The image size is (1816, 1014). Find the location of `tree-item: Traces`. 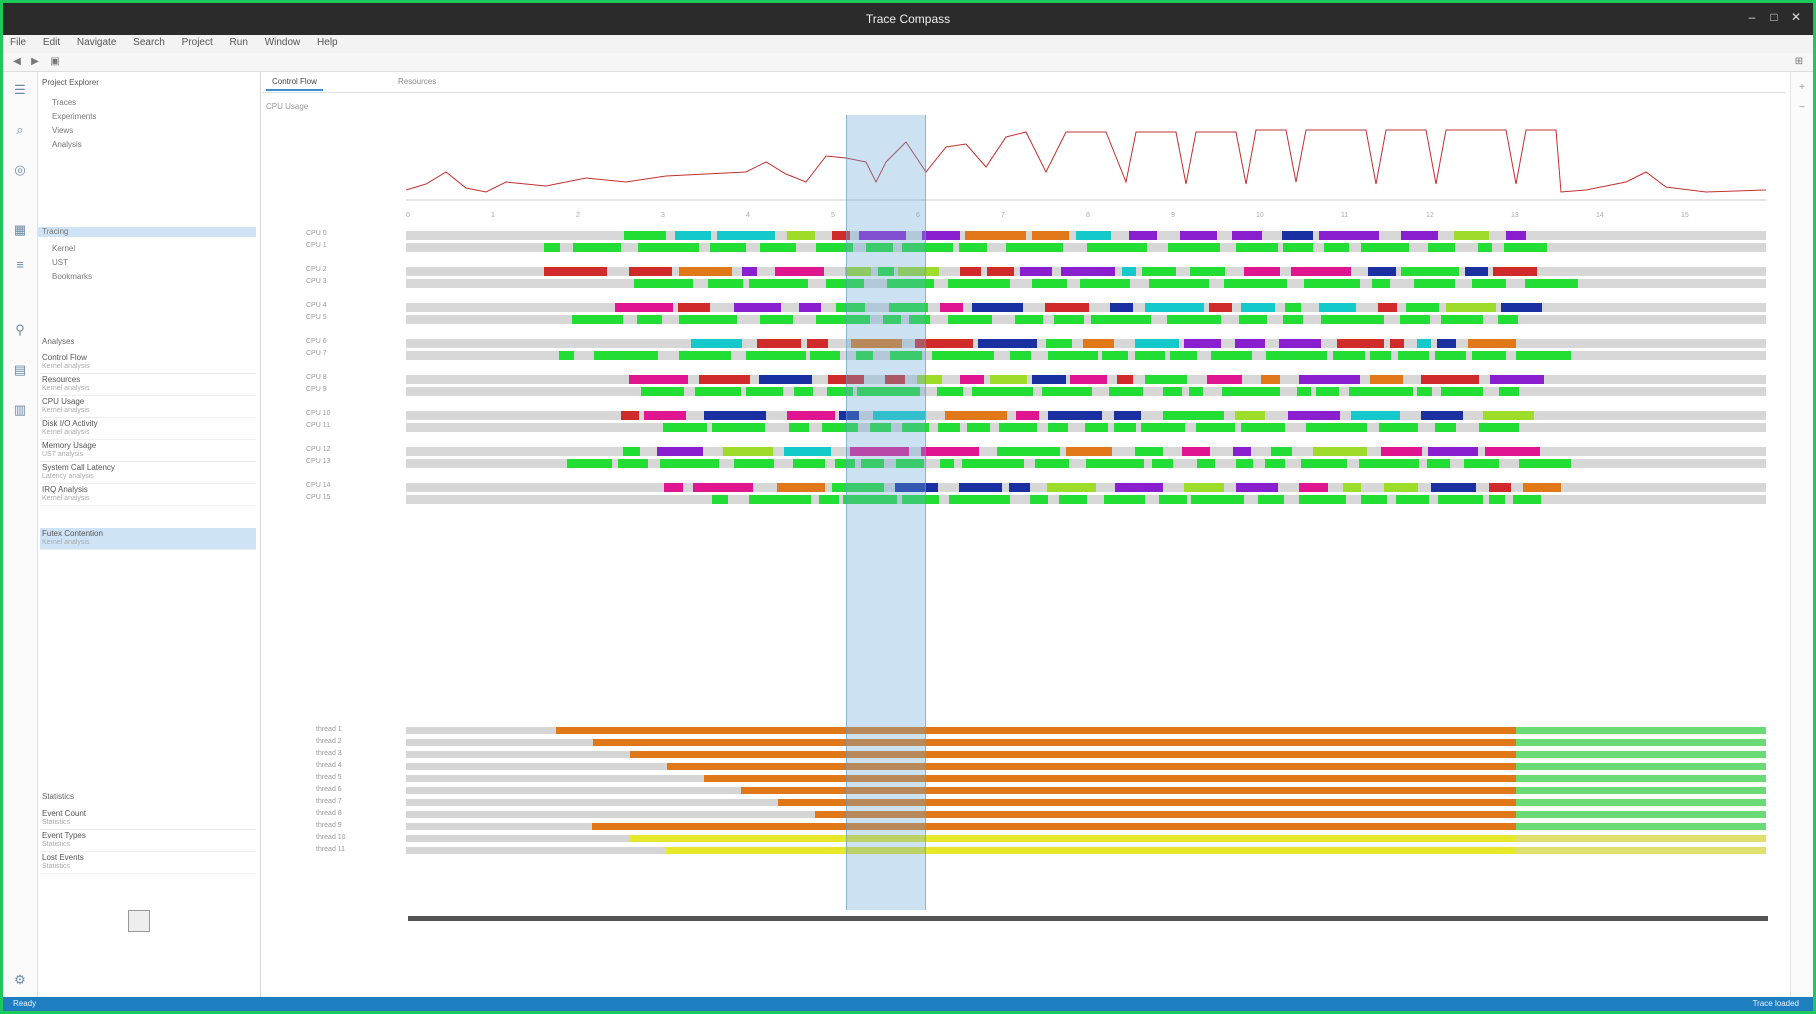

tree-item: Traces is located at coordinates (64, 103).